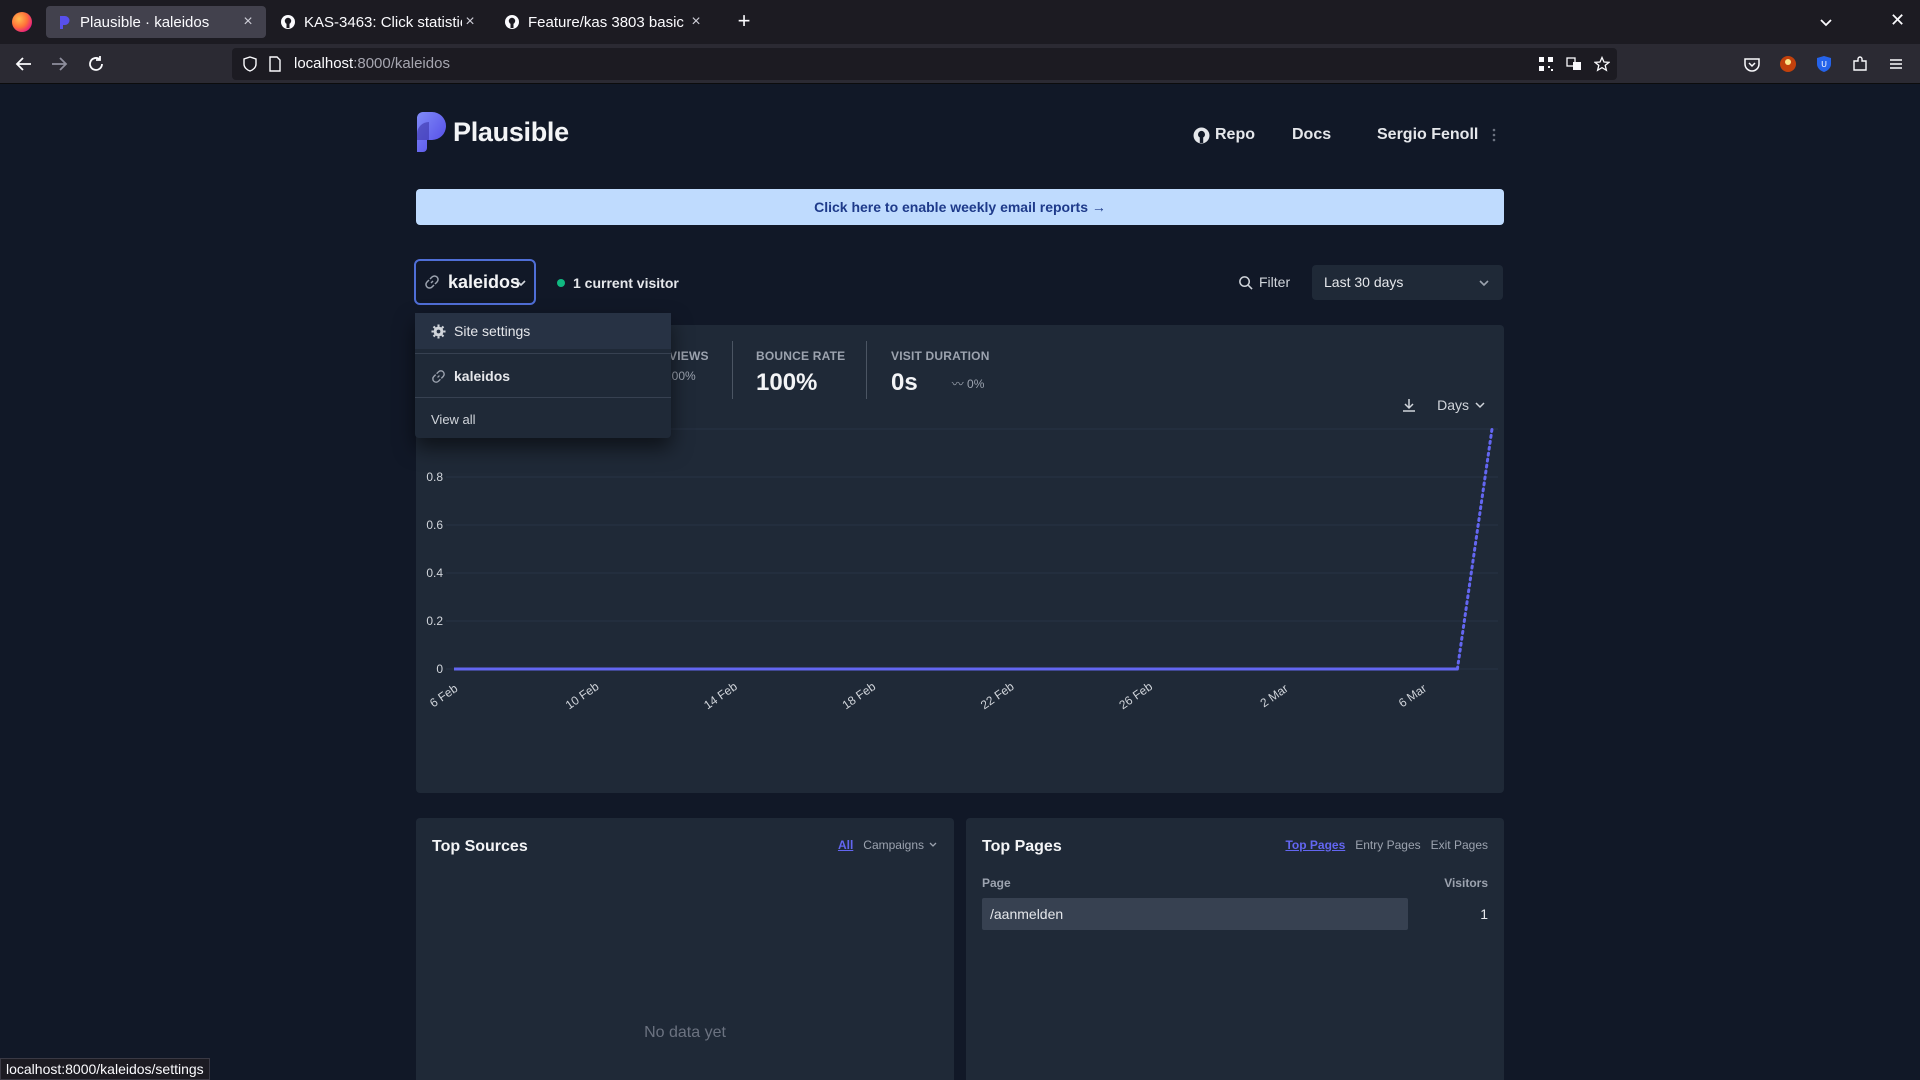  What do you see at coordinates (1896, 64) in the screenshot?
I see `app-menu-icon` at bounding box center [1896, 64].